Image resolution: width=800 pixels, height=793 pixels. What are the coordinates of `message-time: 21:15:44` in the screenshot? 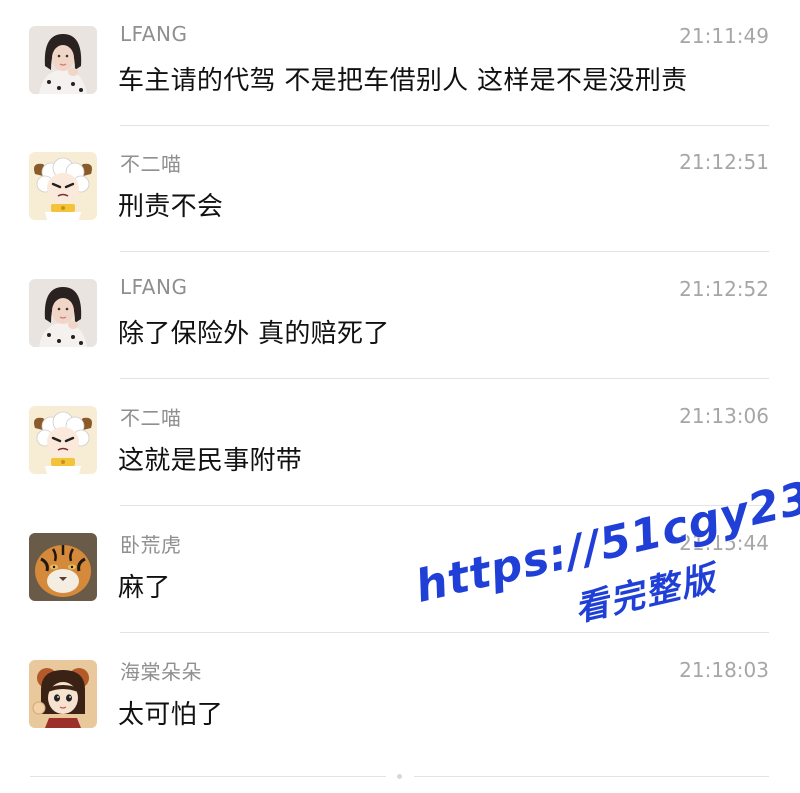 It's located at (724, 543).